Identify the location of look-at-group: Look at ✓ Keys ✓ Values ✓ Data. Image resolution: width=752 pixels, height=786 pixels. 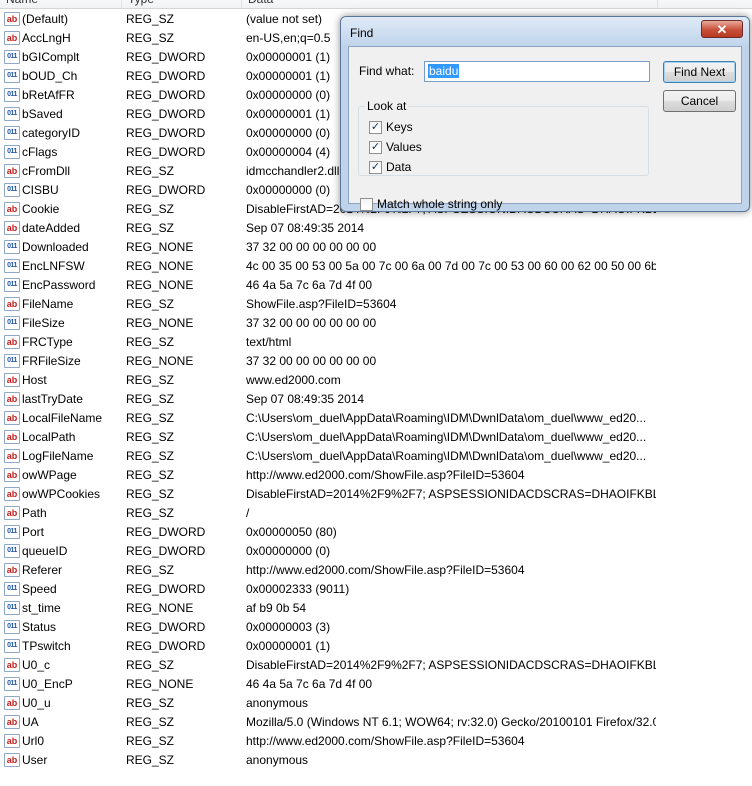
(503, 137).